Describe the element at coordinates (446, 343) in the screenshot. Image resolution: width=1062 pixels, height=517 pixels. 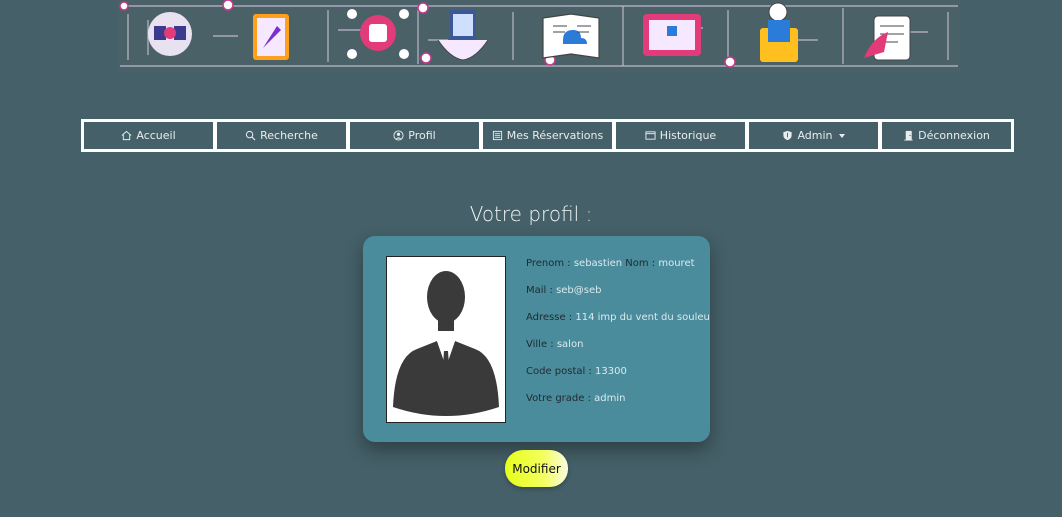
I see `user-silhouette-icon` at that location.